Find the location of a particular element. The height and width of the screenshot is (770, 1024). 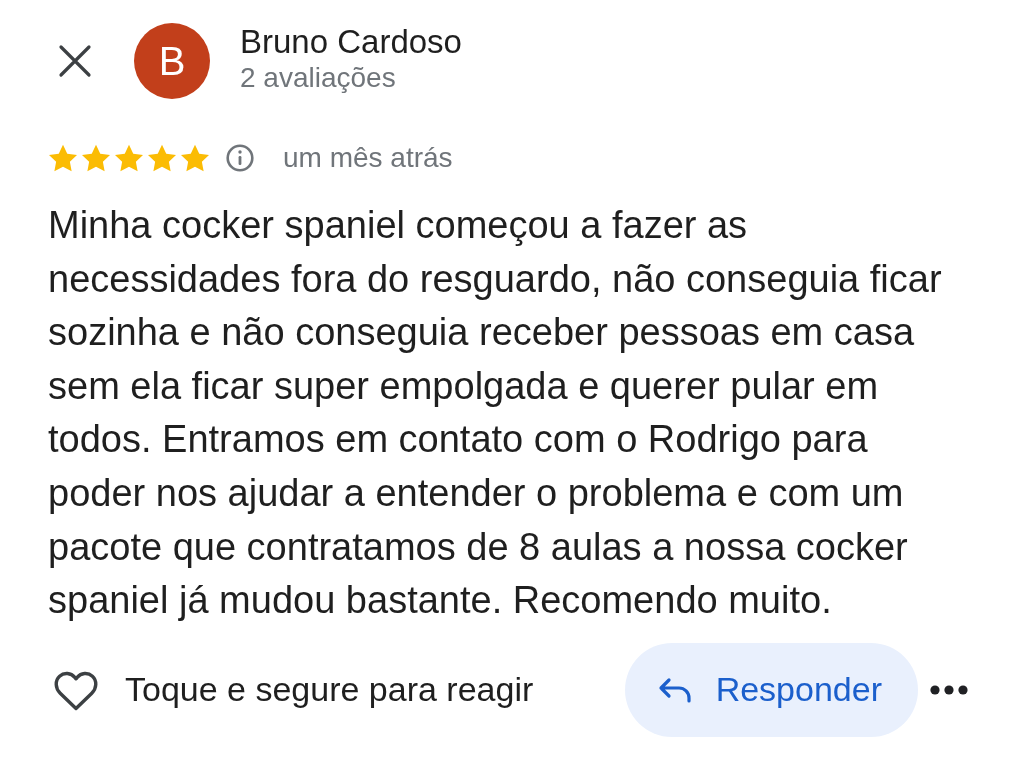

close-icon is located at coordinates (75, 61).